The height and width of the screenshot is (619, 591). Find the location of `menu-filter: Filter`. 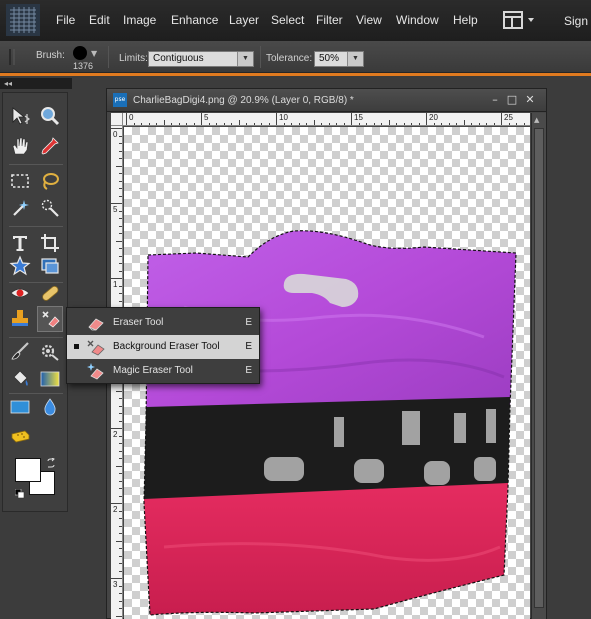

menu-filter: Filter is located at coordinates (329, 20).